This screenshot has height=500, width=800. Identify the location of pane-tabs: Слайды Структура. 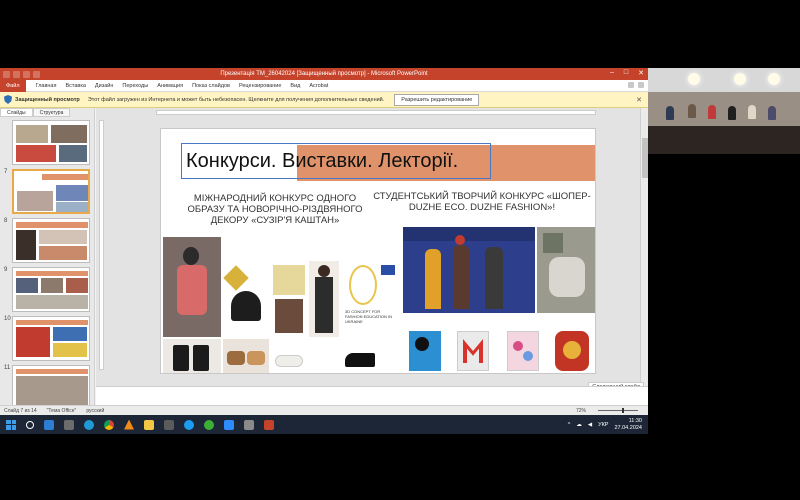
(47, 112).